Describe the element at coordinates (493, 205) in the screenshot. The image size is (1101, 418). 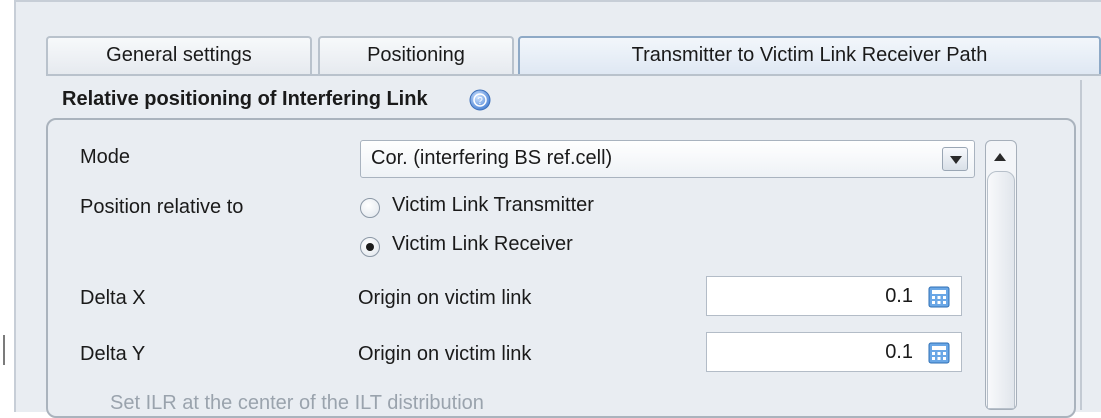
I see `radio-label: Victim Link Transmitter` at that location.